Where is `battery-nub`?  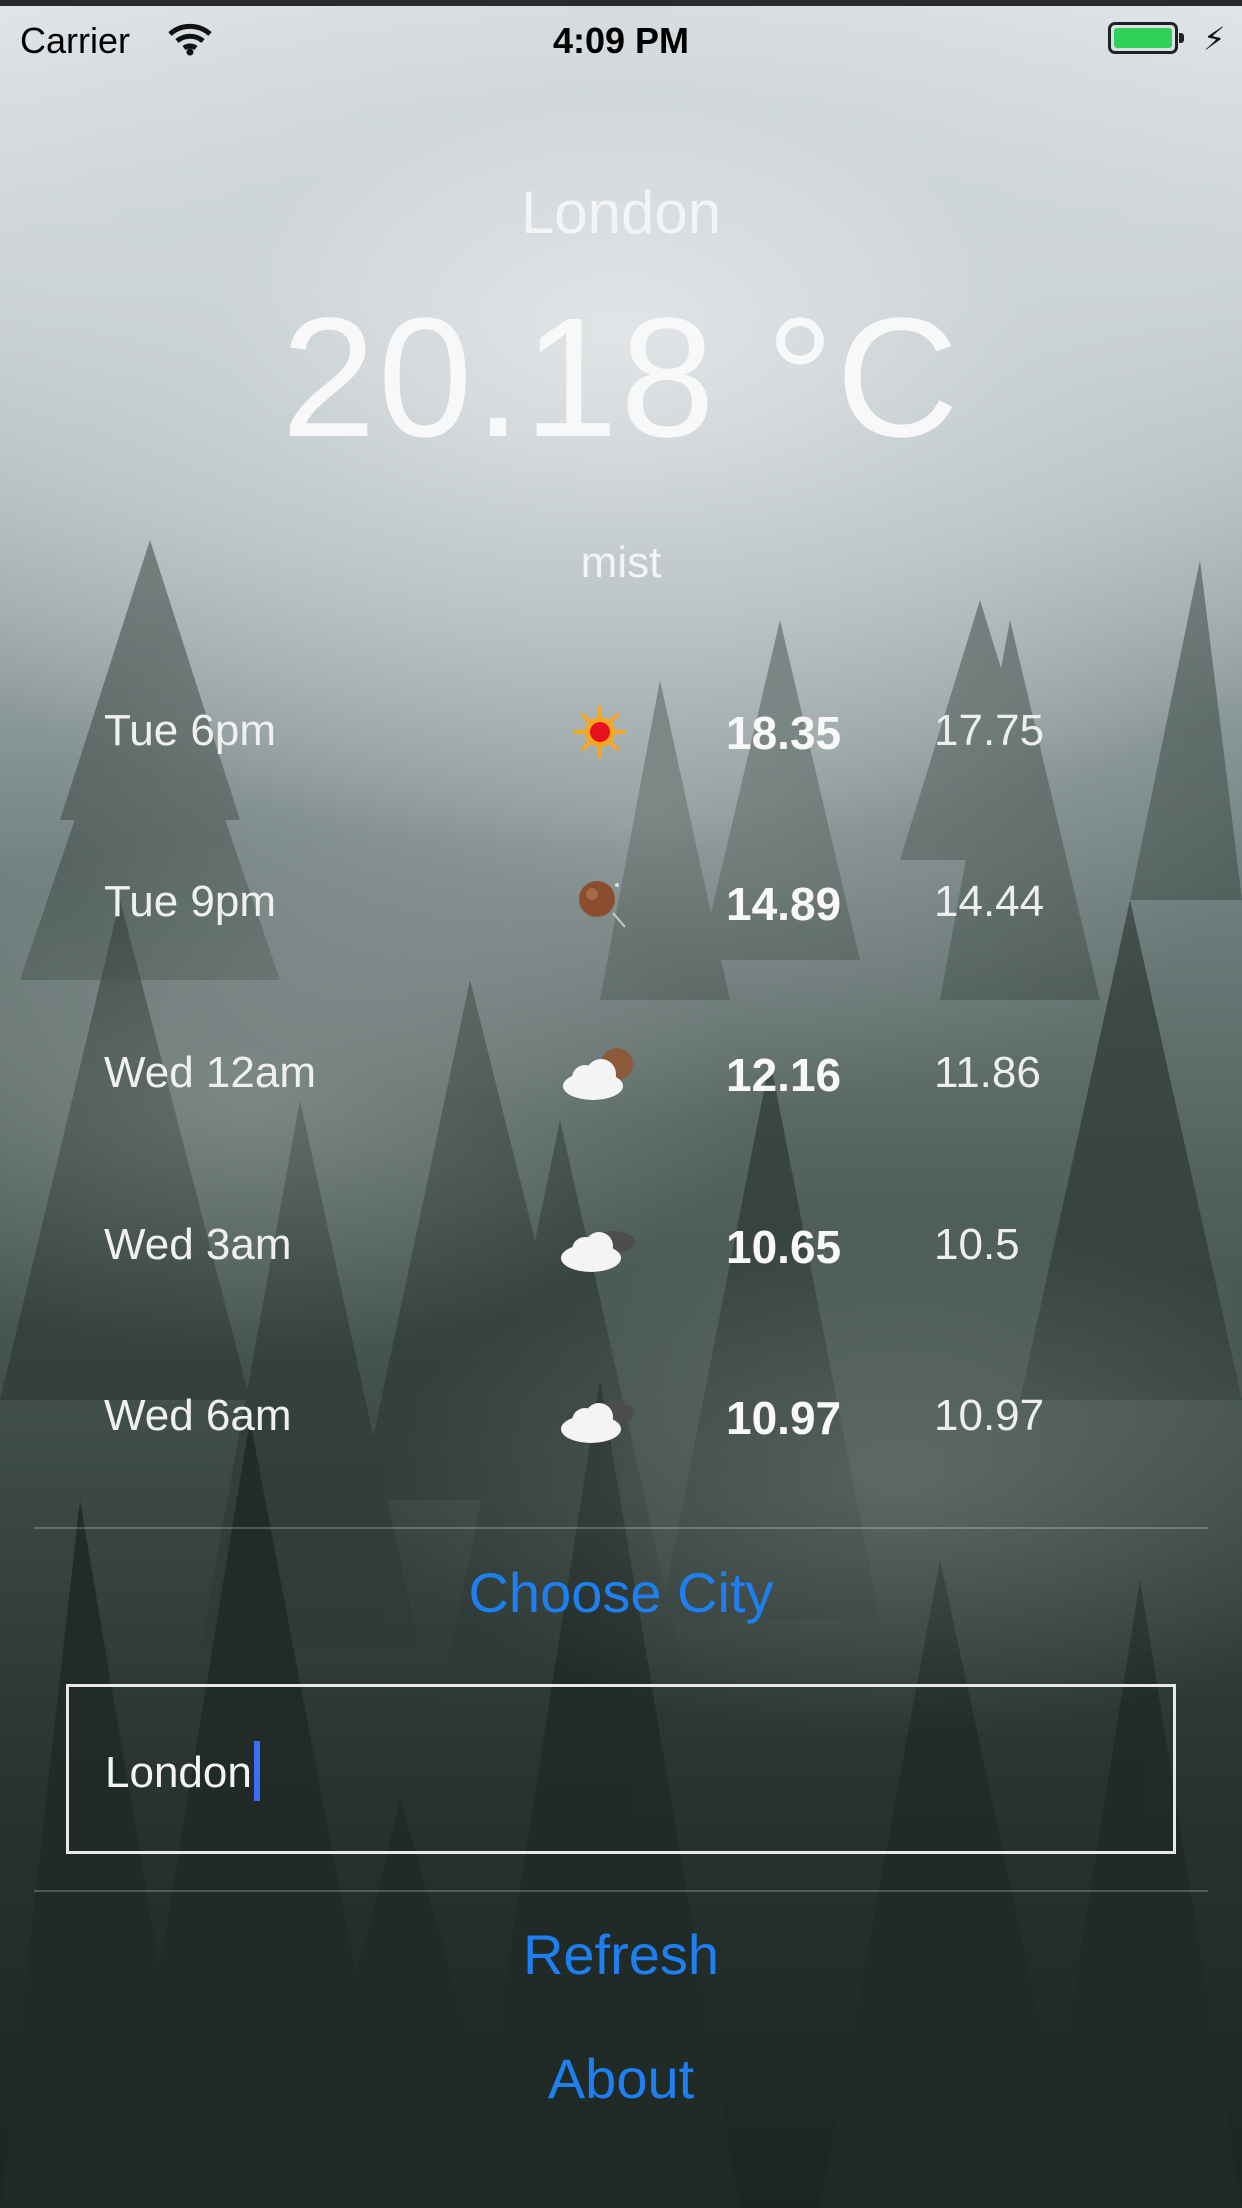 battery-nub is located at coordinates (1181, 38).